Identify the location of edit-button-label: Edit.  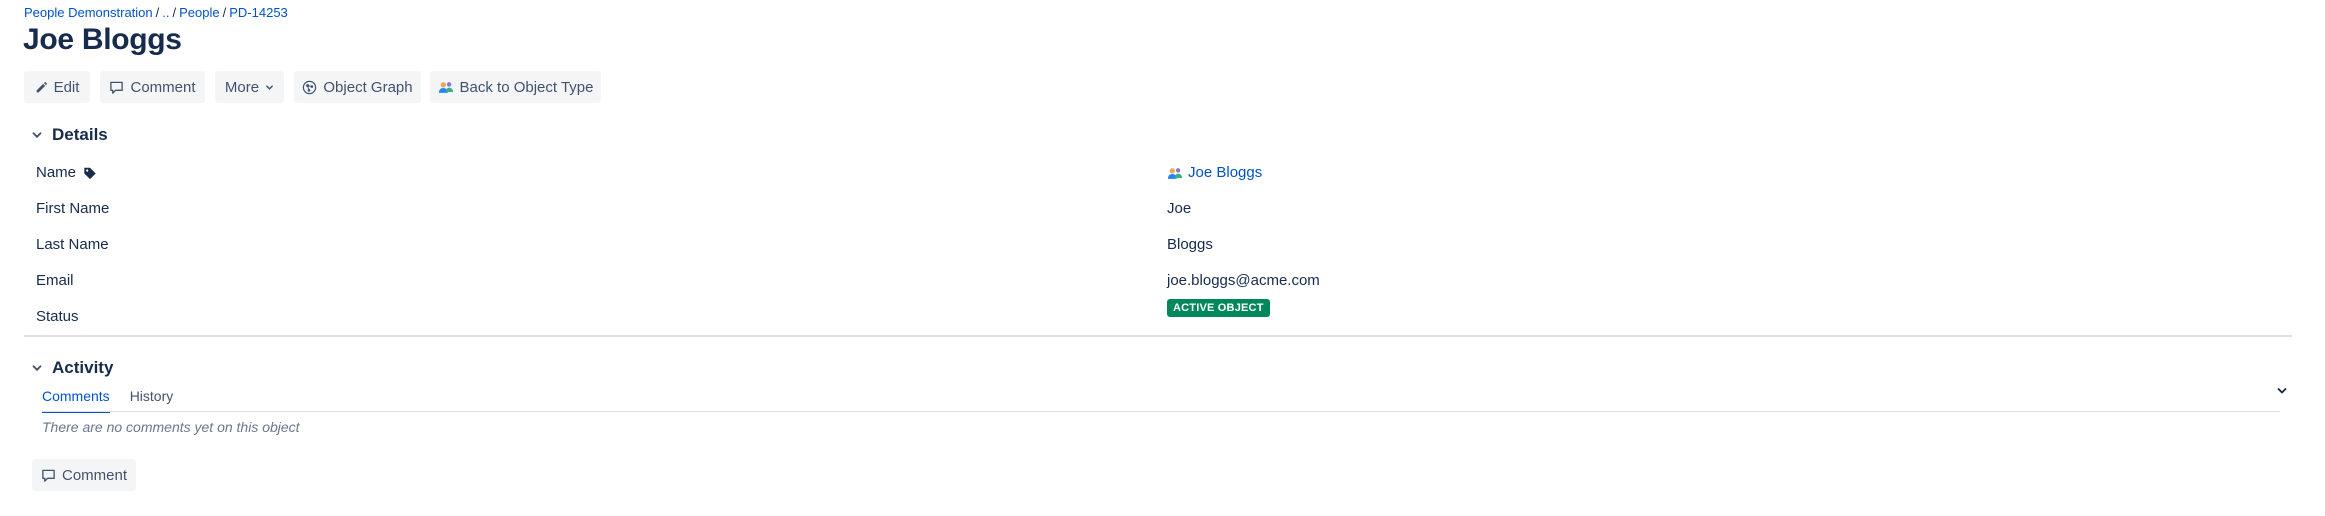
(66, 87).